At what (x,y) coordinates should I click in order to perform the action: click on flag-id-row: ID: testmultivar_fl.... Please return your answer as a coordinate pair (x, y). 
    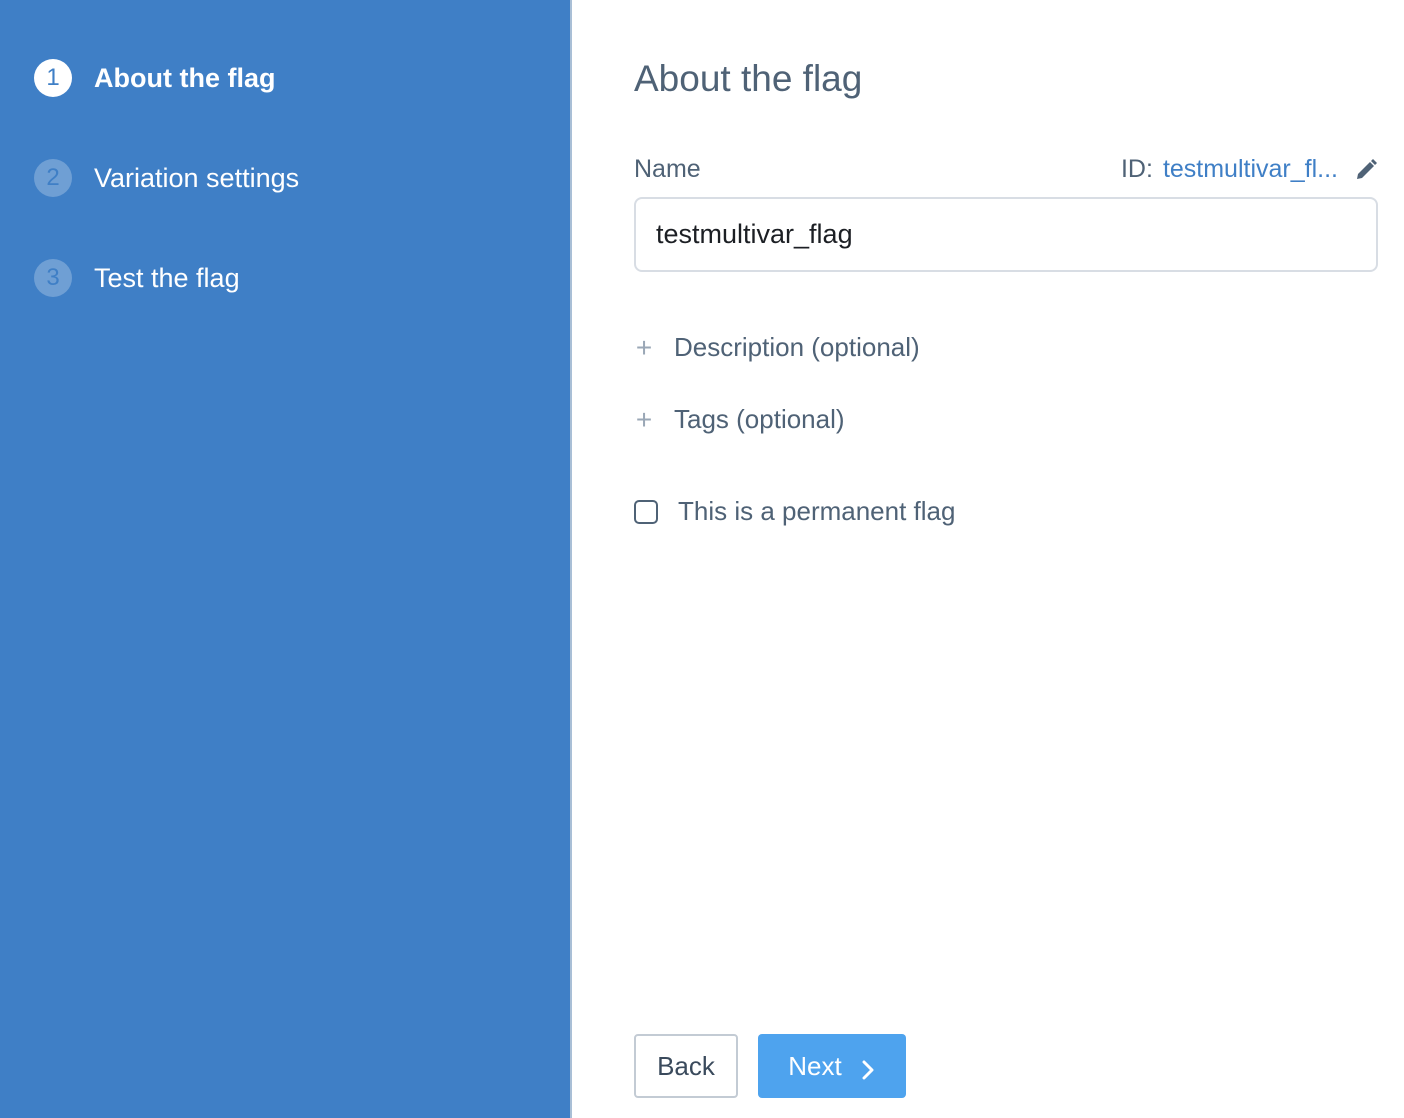
    Looking at the image, I should click on (1249, 169).